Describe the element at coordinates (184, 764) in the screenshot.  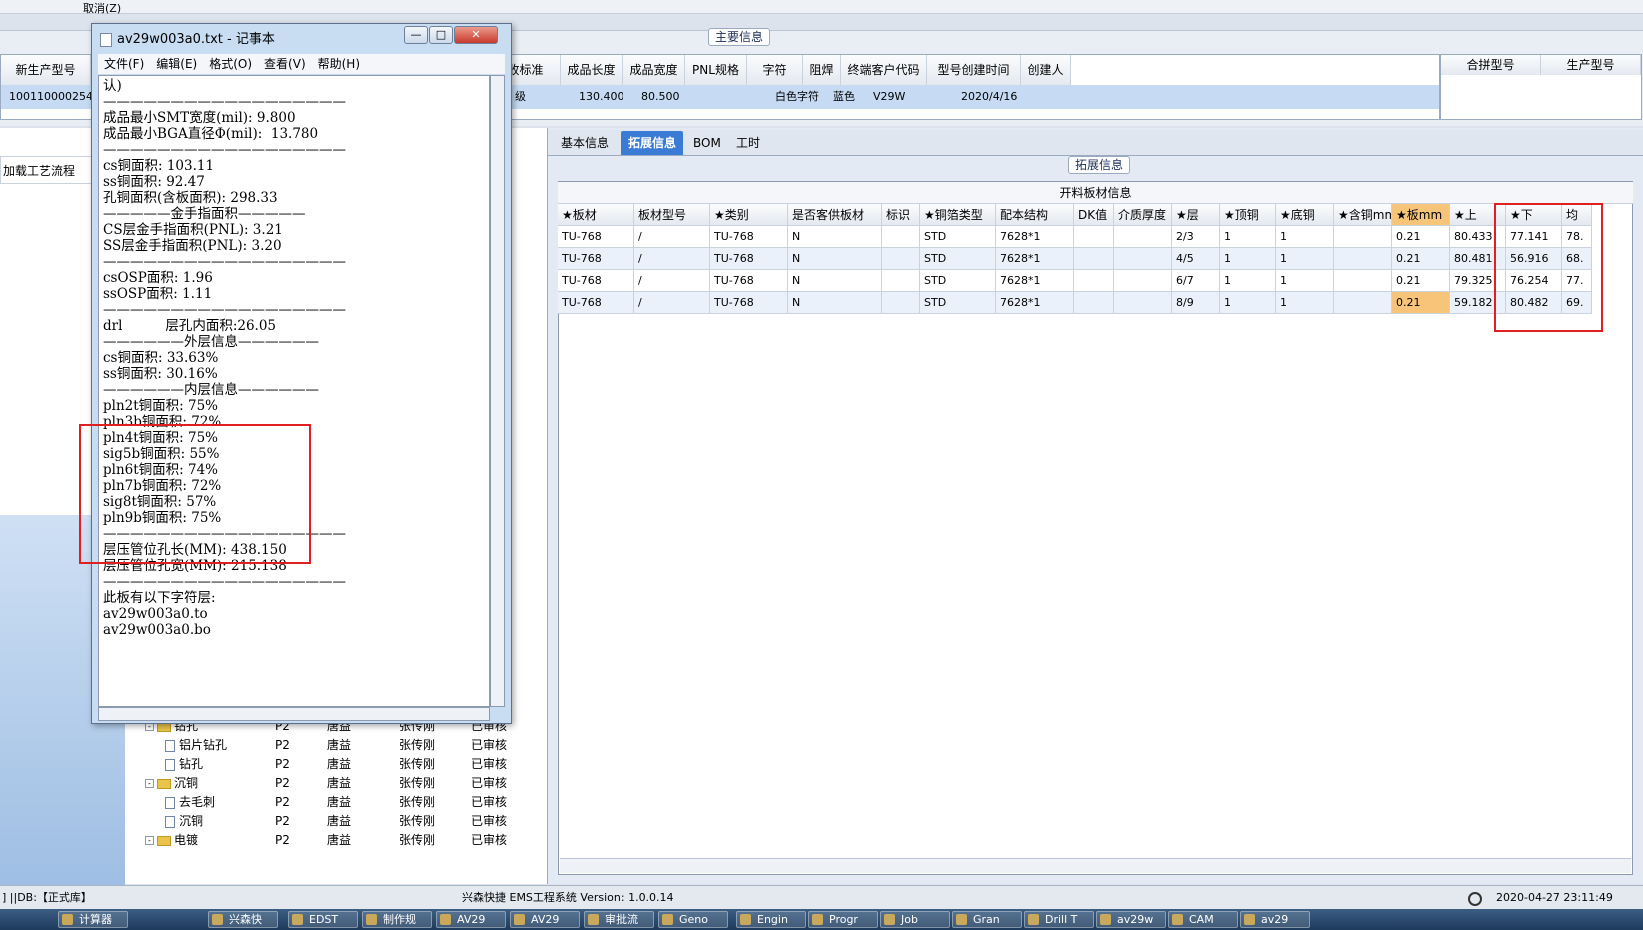
I see `tree-node: 钻孔` at that location.